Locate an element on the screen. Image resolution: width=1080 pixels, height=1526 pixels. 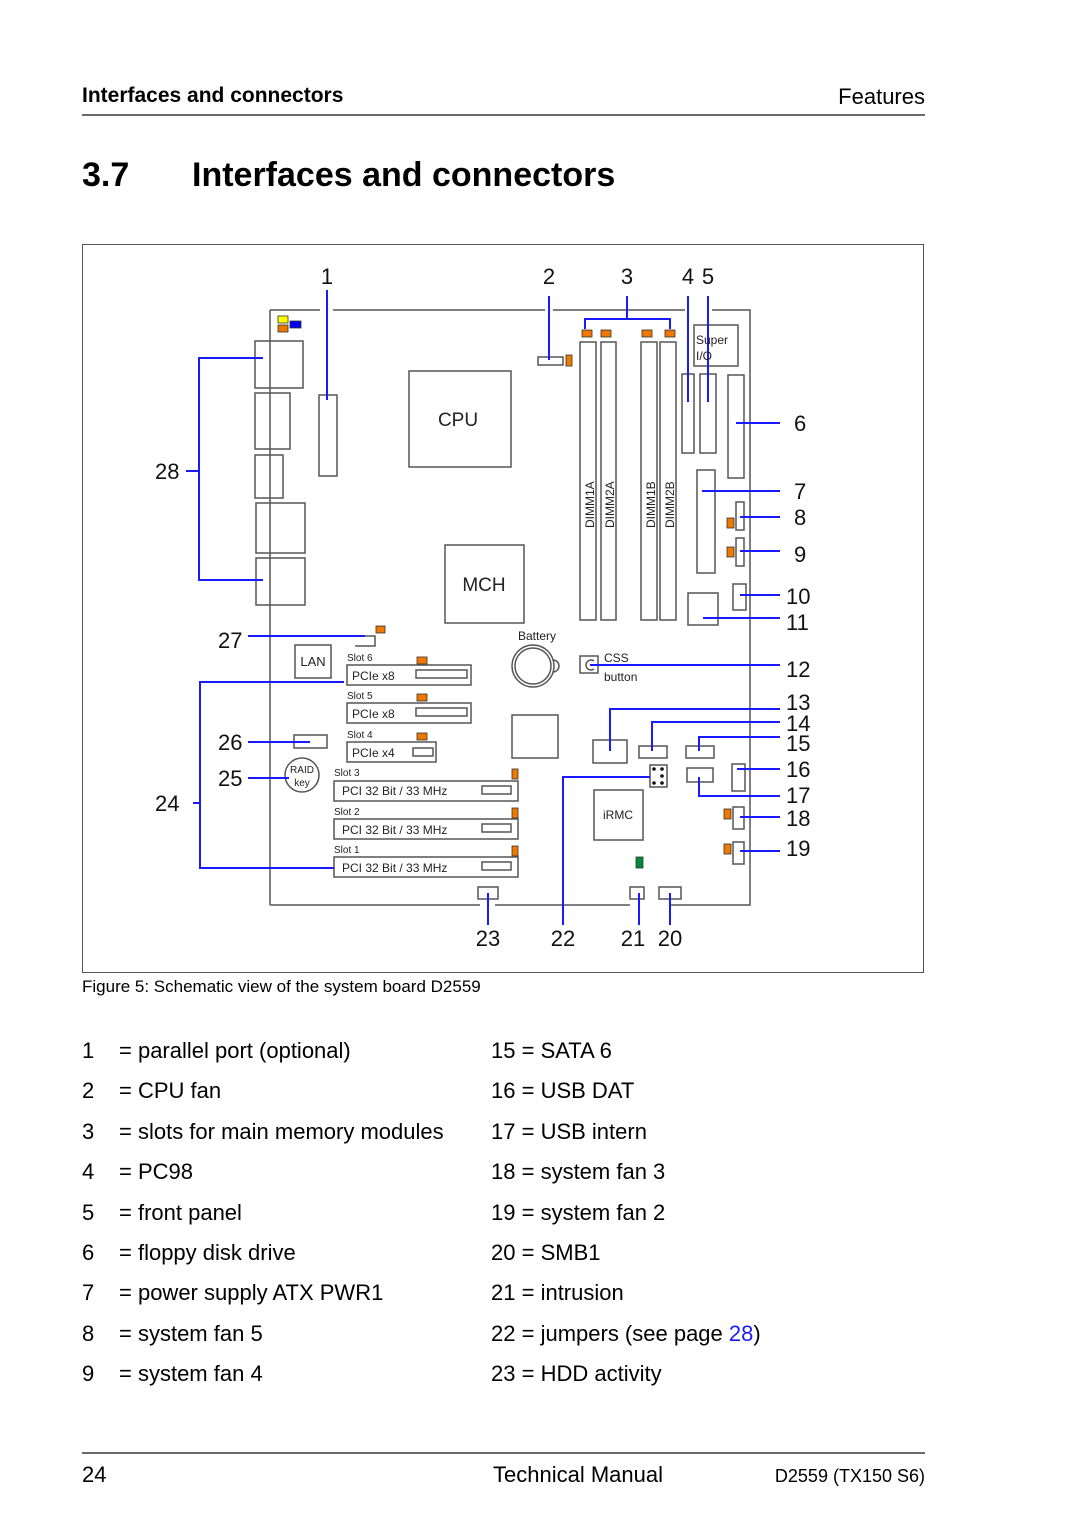
legend-item: 17 = USB intern is located at coordinates (626, 1139).